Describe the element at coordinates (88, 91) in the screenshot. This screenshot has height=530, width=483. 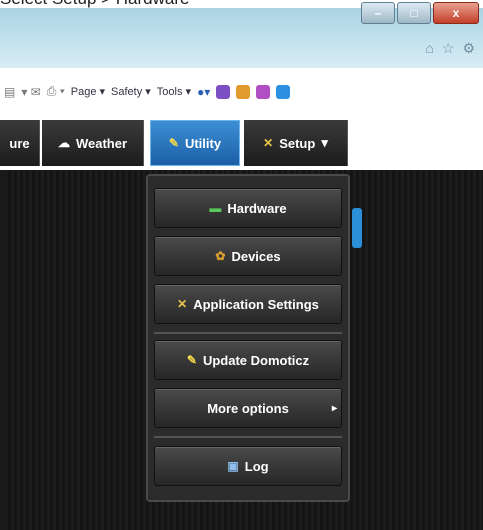
I see `page-menu: Page ▾` at that location.